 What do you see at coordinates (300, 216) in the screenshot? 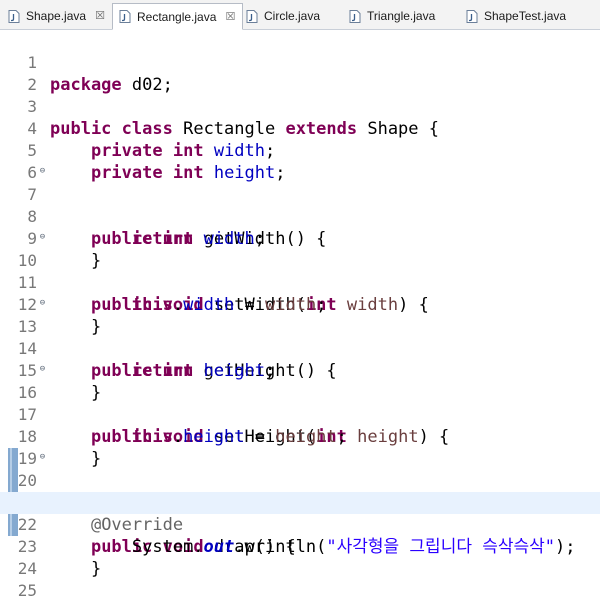
I see `code-line: 8 return width;` at bounding box center [300, 216].